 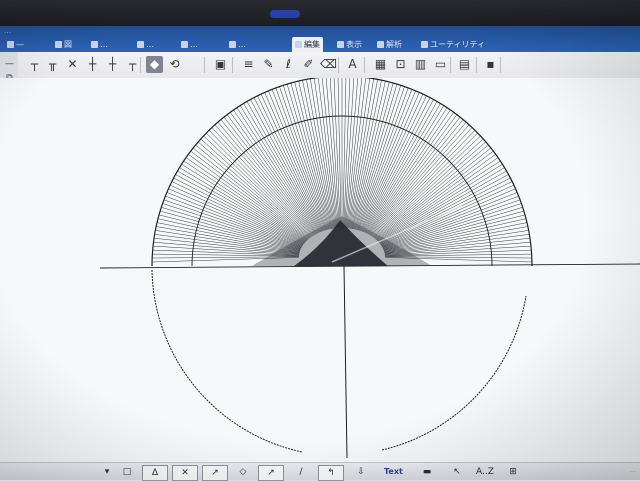 I want to click on block-icon: ▪, so click(x=490, y=64).